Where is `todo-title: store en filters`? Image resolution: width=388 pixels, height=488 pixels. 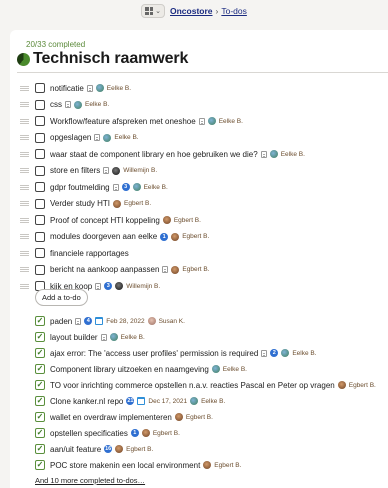 todo-title: store en filters is located at coordinates (75, 170).